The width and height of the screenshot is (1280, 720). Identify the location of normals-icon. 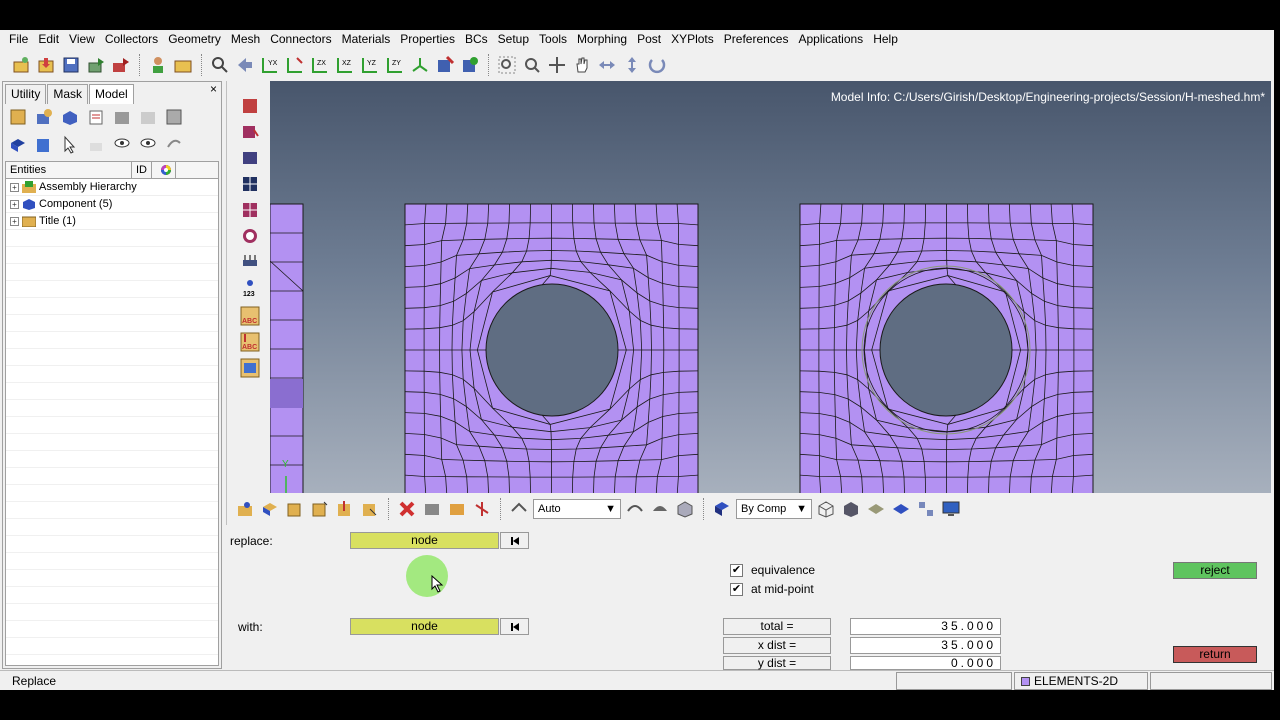
(250, 262).